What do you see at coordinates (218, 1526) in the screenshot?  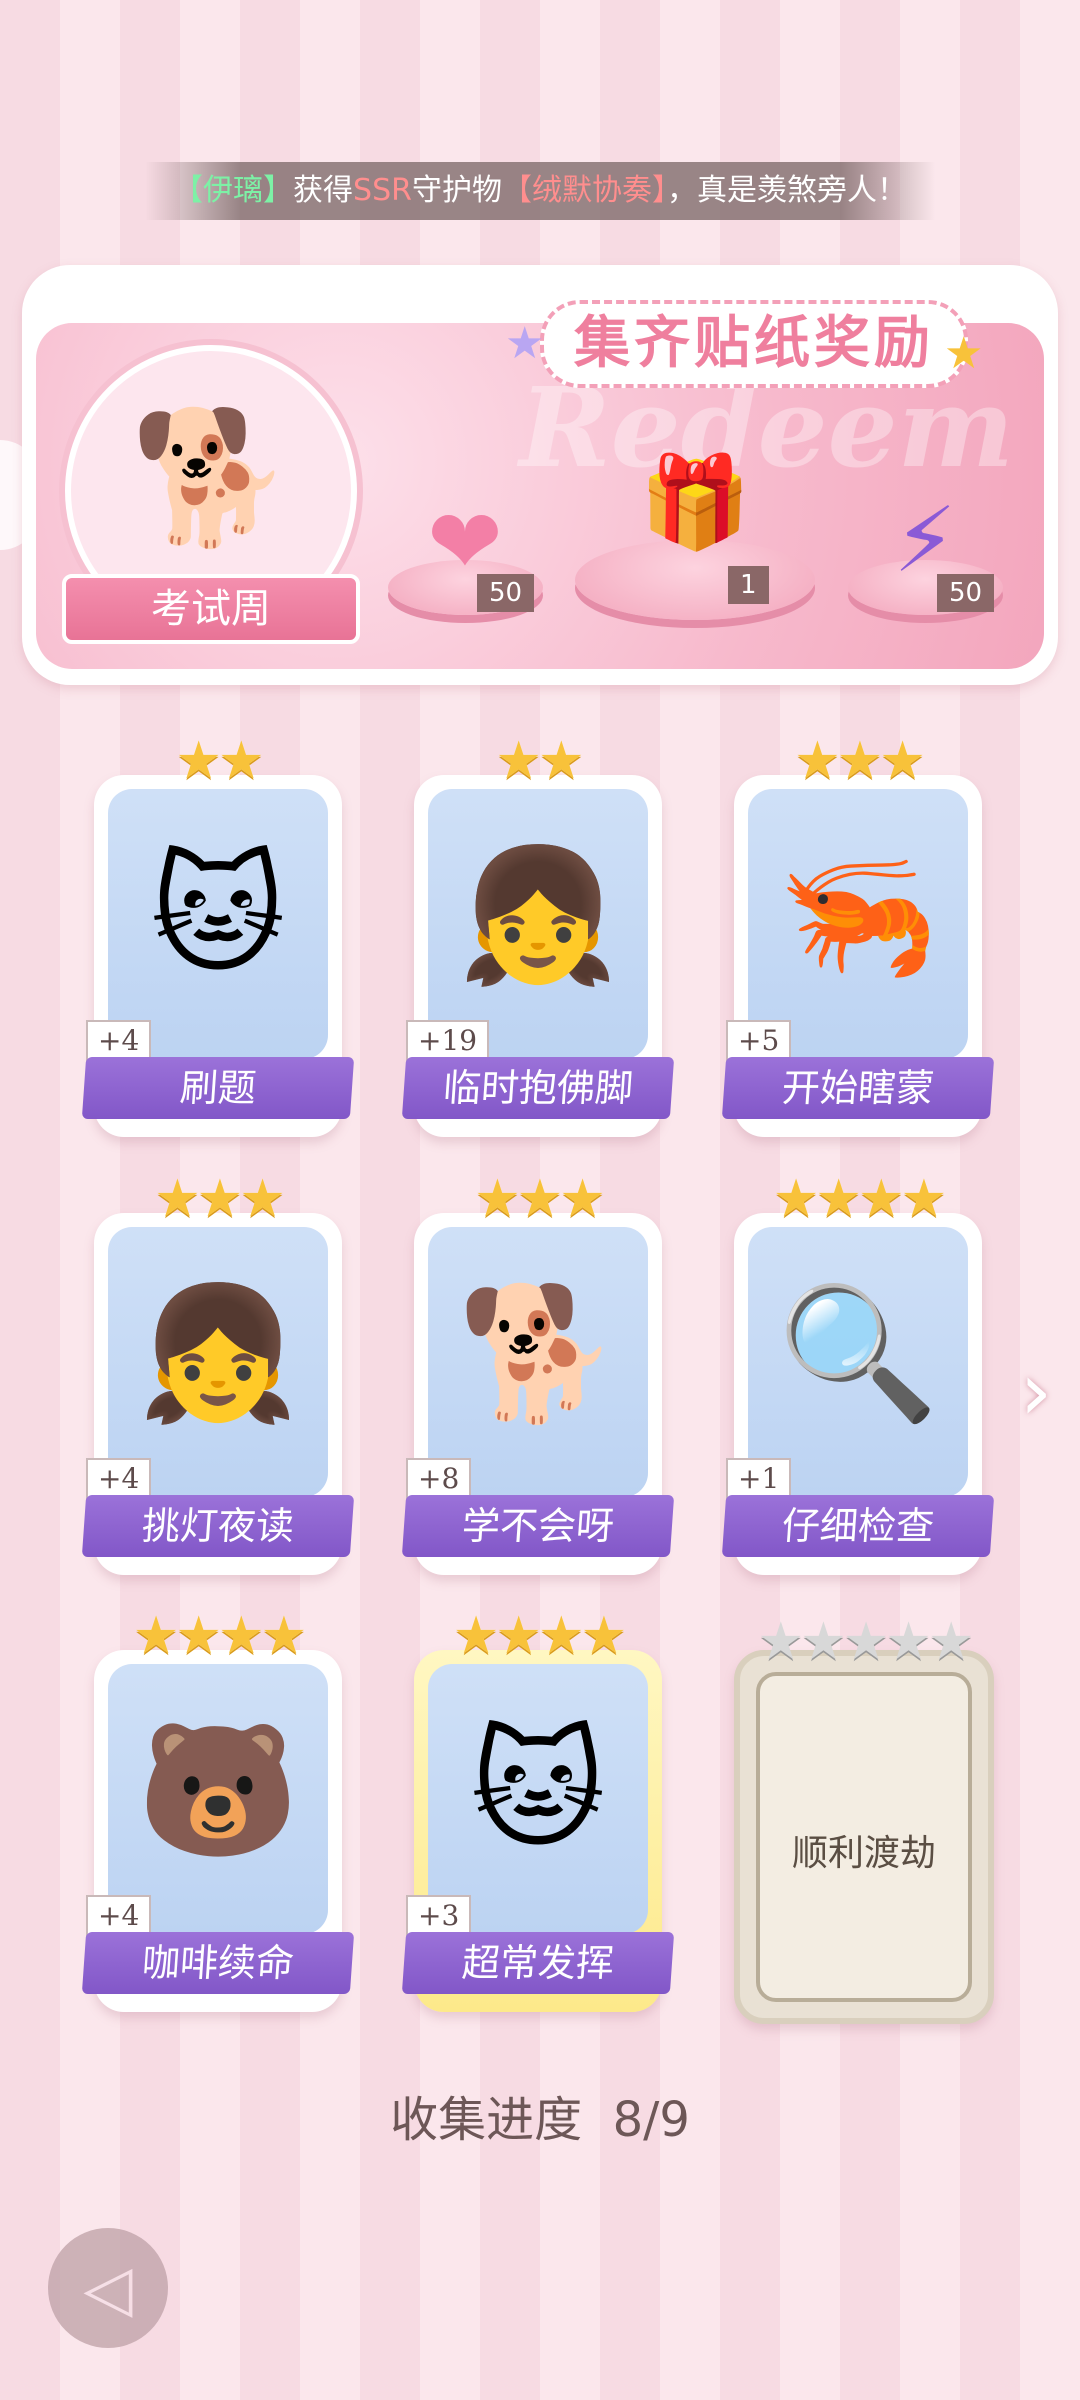 I see `card-label: 挑灯夜读` at bounding box center [218, 1526].